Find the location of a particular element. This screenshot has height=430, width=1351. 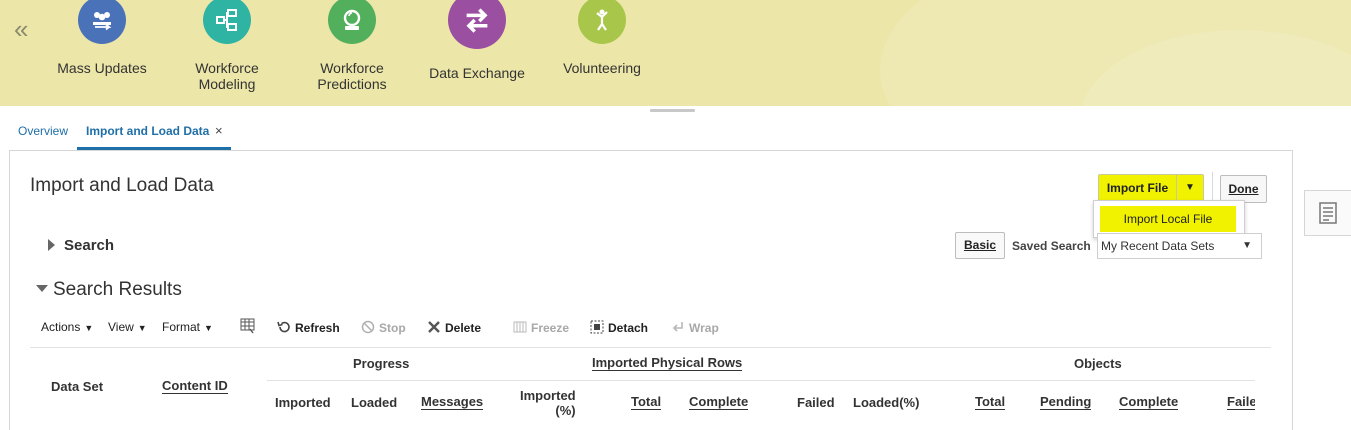

app-volunteering: Volunteering is located at coordinates (602, 38).